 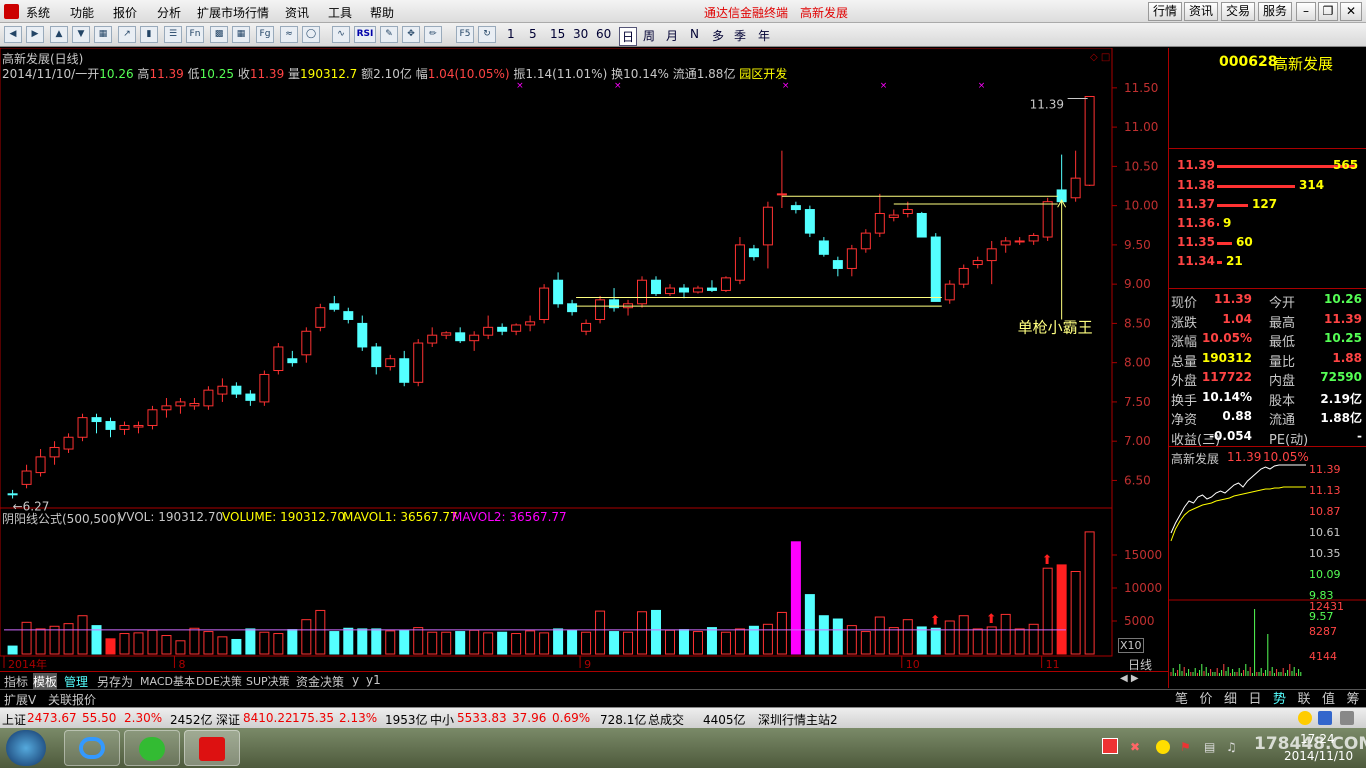 I want to click on period-30min: 30, so click(x=580, y=34).